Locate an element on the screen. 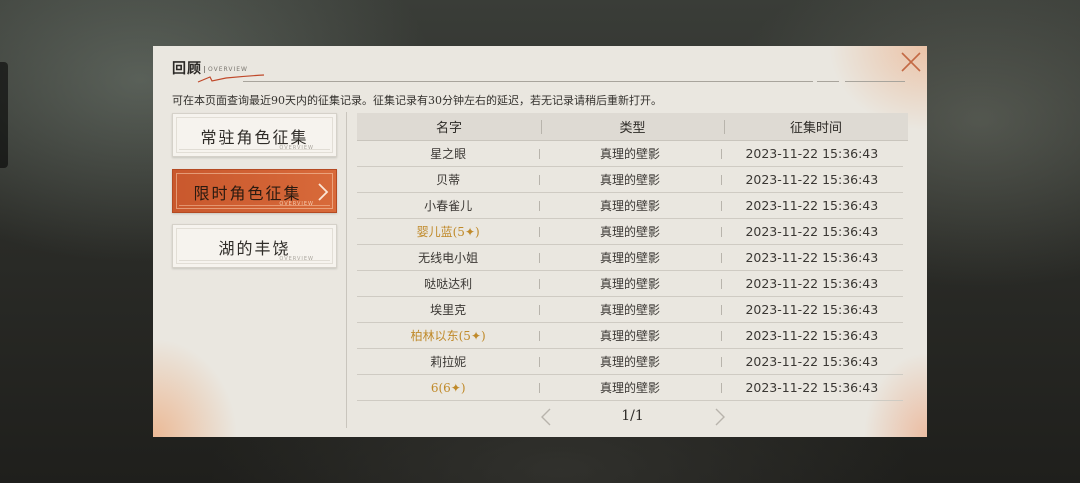  table-row: 哒哒达利 真理的壁影 2023-11-22 15:36:43 is located at coordinates (630, 284).